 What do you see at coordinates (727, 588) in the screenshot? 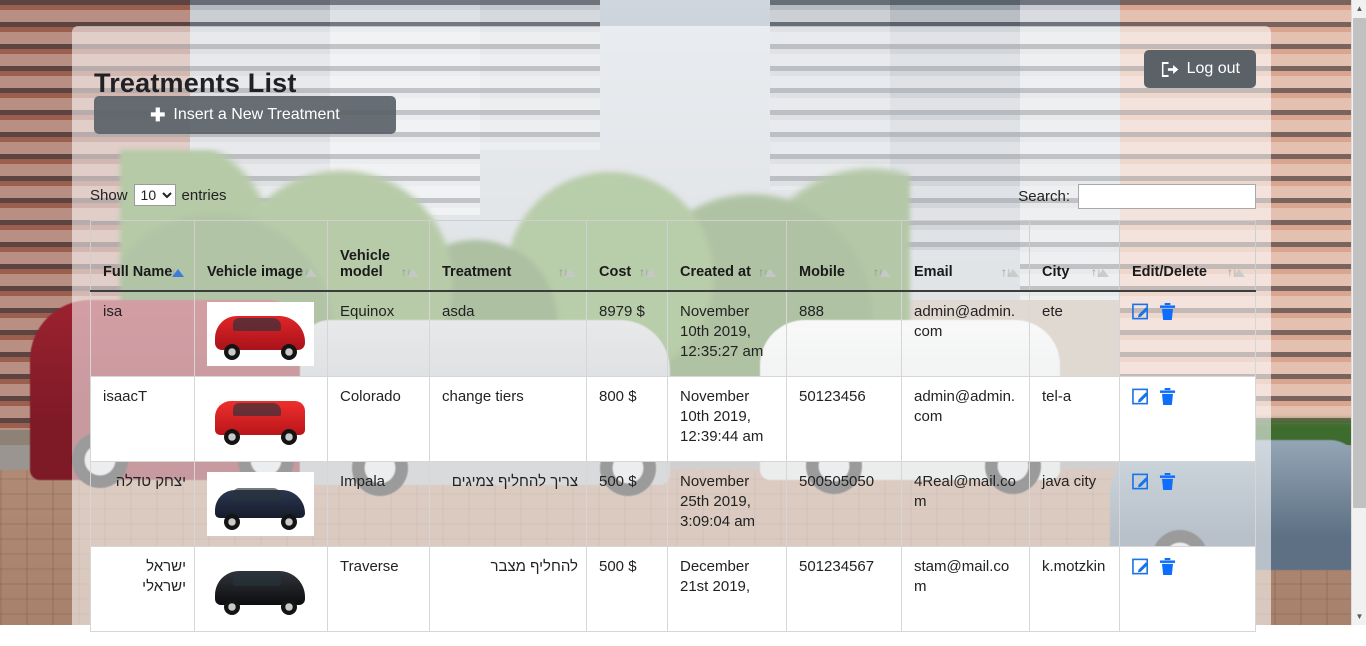
I see `cell-created-at: December 21st 2019,` at bounding box center [727, 588].